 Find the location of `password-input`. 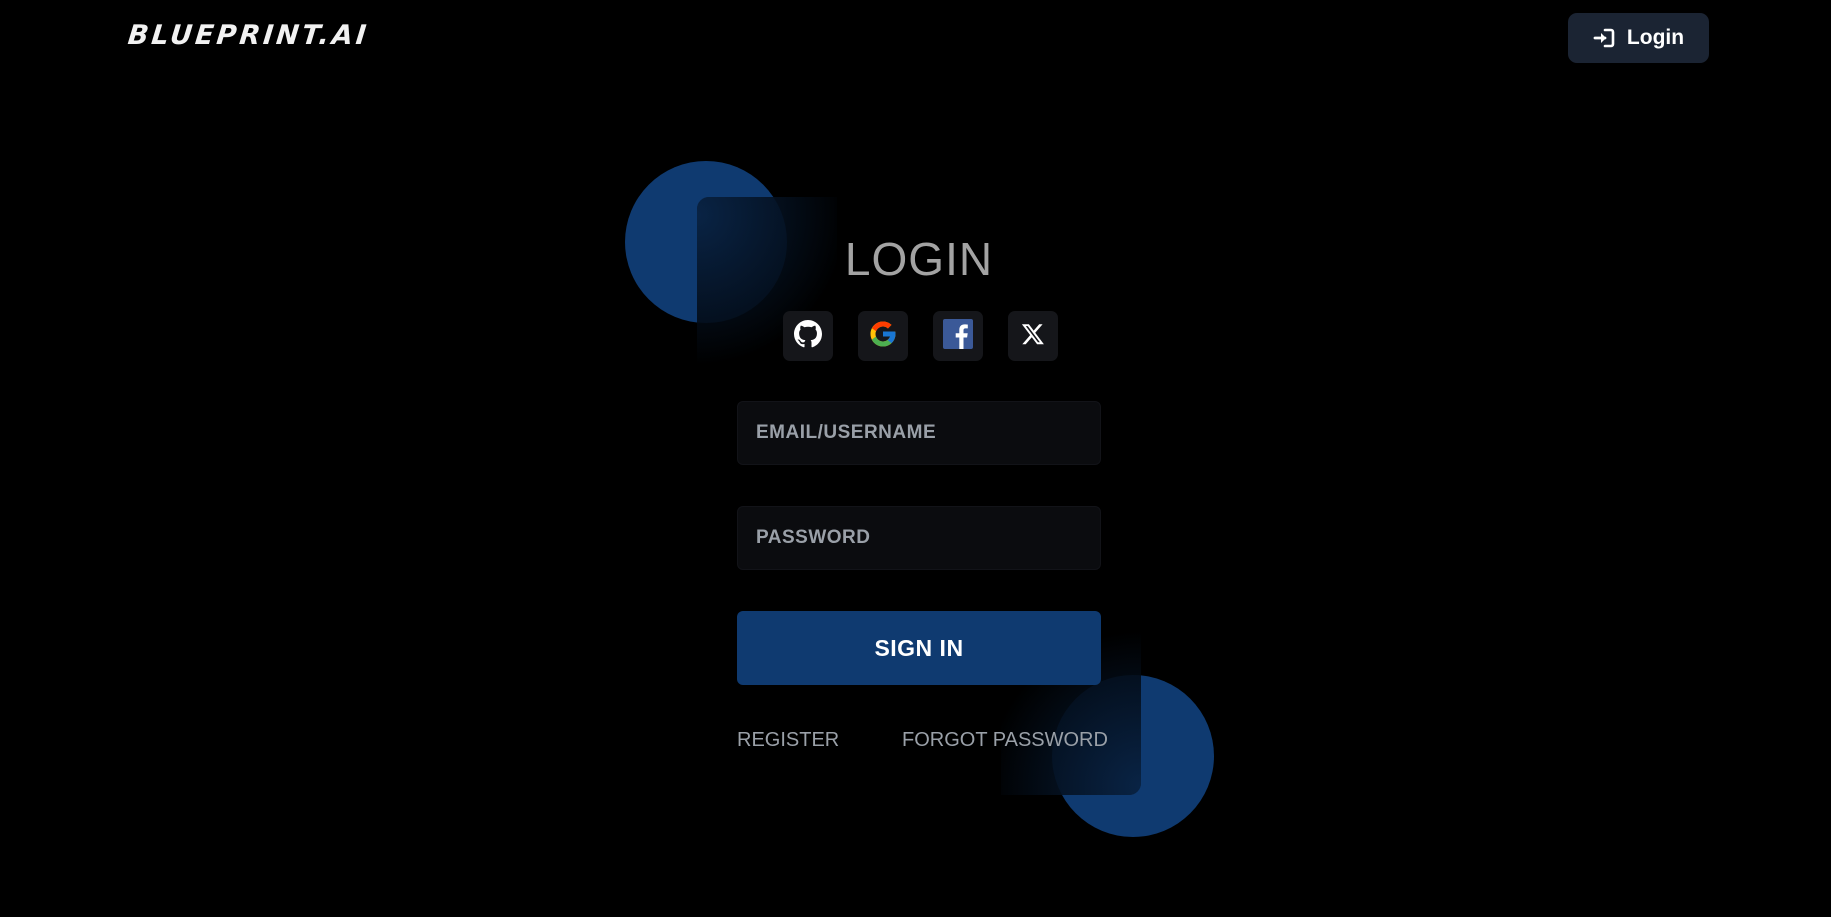

password-input is located at coordinates (919, 538).